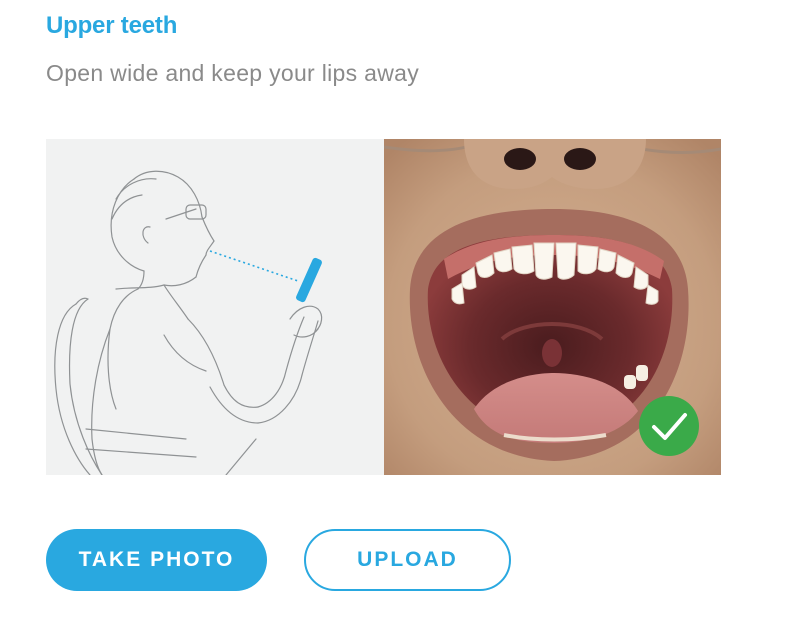 The height and width of the screenshot is (620, 802). What do you see at coordinates (233, 73) in the screenshot?
I see `step-instruction: Open wide and keep your lips away` at bounding box center [233, 73].